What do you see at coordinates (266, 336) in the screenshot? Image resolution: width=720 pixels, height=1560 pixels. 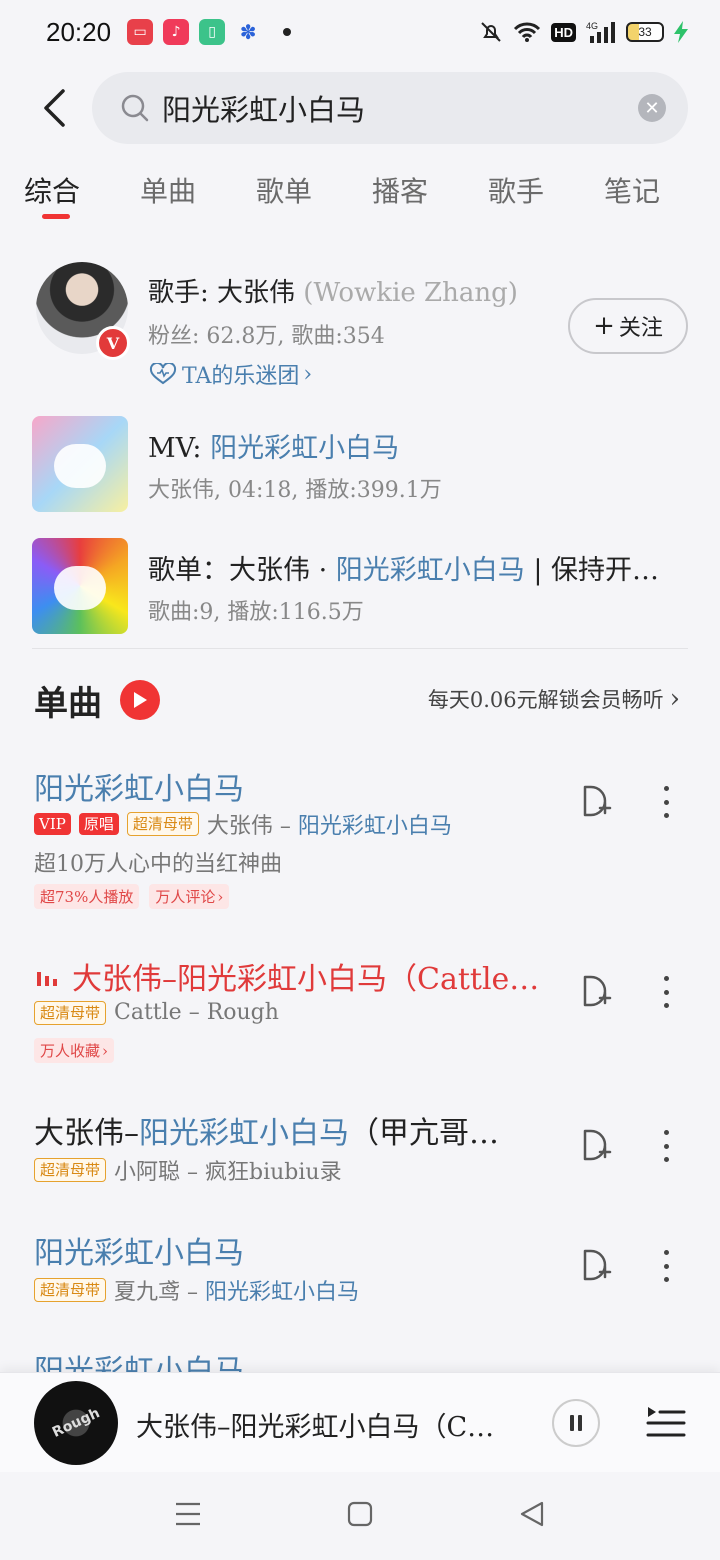 I see `artist-stats: 粉丝: 62.8万, 歌曲:354` at bounding box center [266, 336].